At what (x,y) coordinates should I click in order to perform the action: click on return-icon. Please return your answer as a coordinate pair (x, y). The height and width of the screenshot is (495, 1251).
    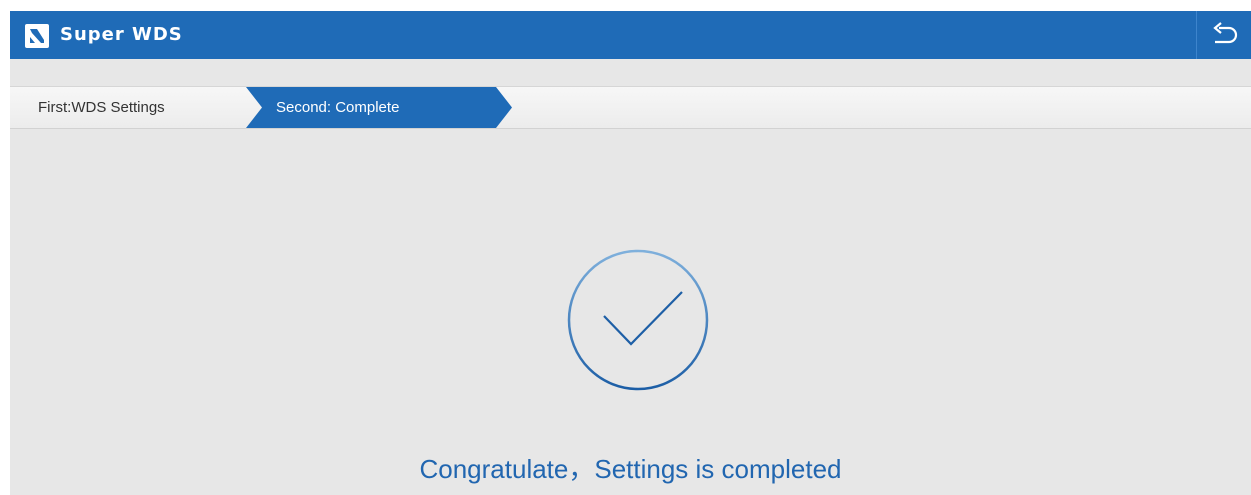
    Looking at the image, I should click on (1225, 33).